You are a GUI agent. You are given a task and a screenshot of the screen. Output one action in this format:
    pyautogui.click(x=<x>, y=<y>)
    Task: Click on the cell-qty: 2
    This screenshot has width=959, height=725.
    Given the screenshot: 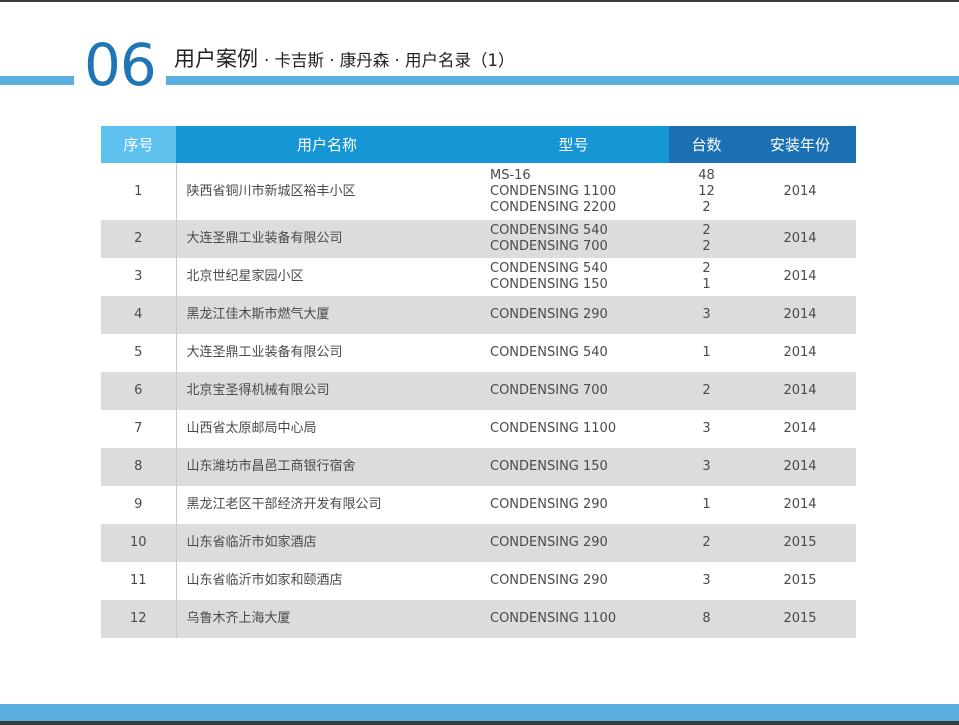 What is the action you would take?
    pyautogui.click(x=706, y=391)
    